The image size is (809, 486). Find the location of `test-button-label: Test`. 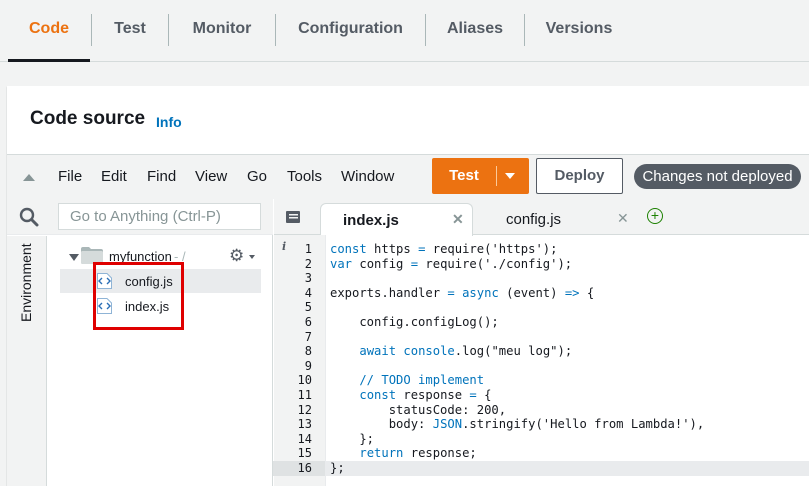

test-button-label: Test is located at coordinates (464, 175).